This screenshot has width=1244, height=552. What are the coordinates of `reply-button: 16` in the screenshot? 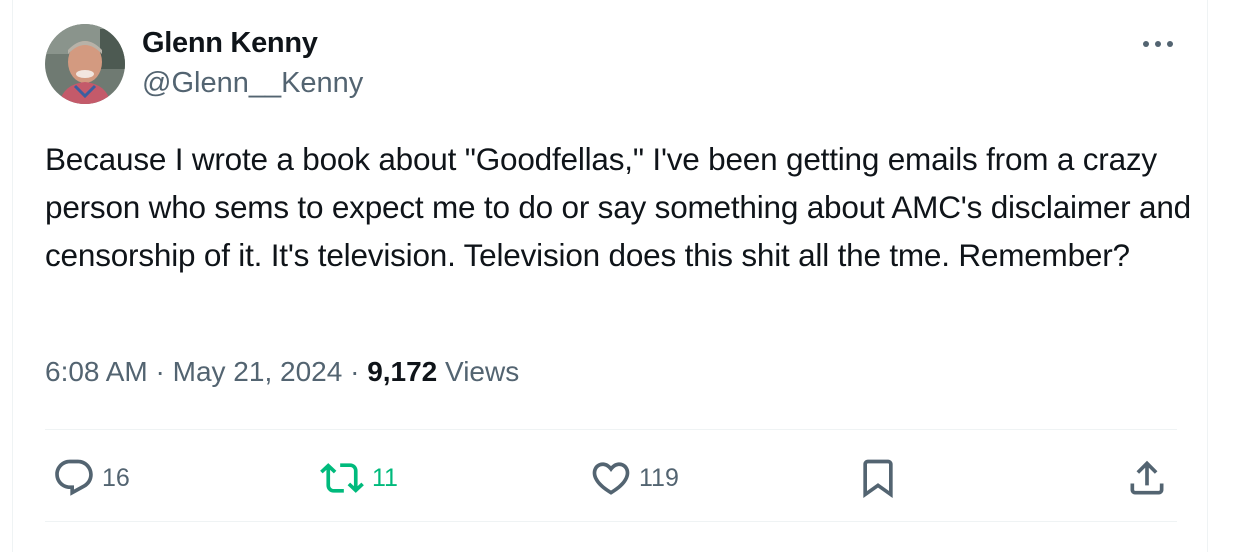 It's located at (91, 478).